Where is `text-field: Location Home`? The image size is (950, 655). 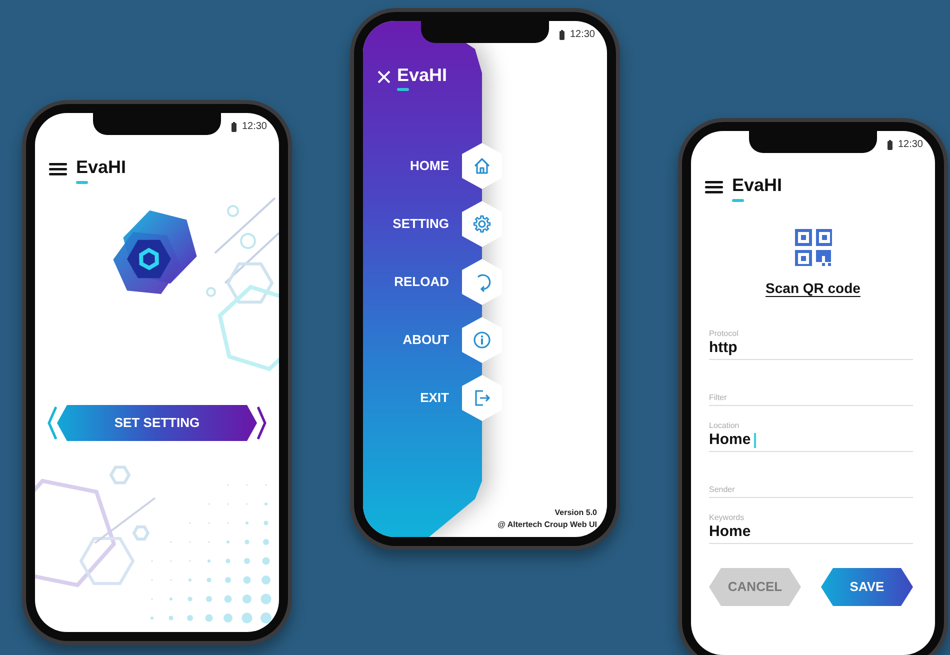
text-field: Location Home is located at coordinates (811, 432).